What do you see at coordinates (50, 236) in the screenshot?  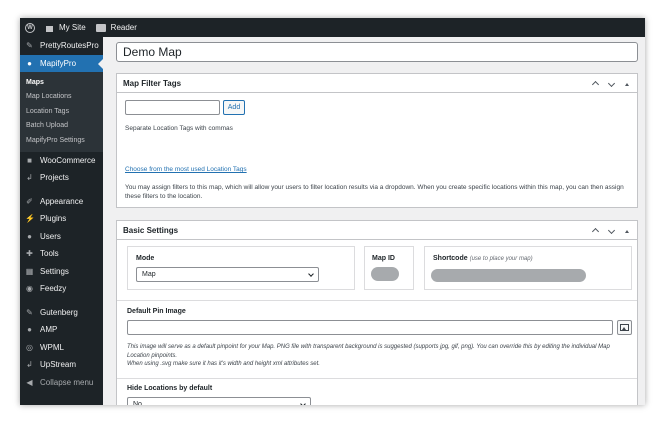 I see `sidebar-item-label: Users` at bounding box center [50, 236].